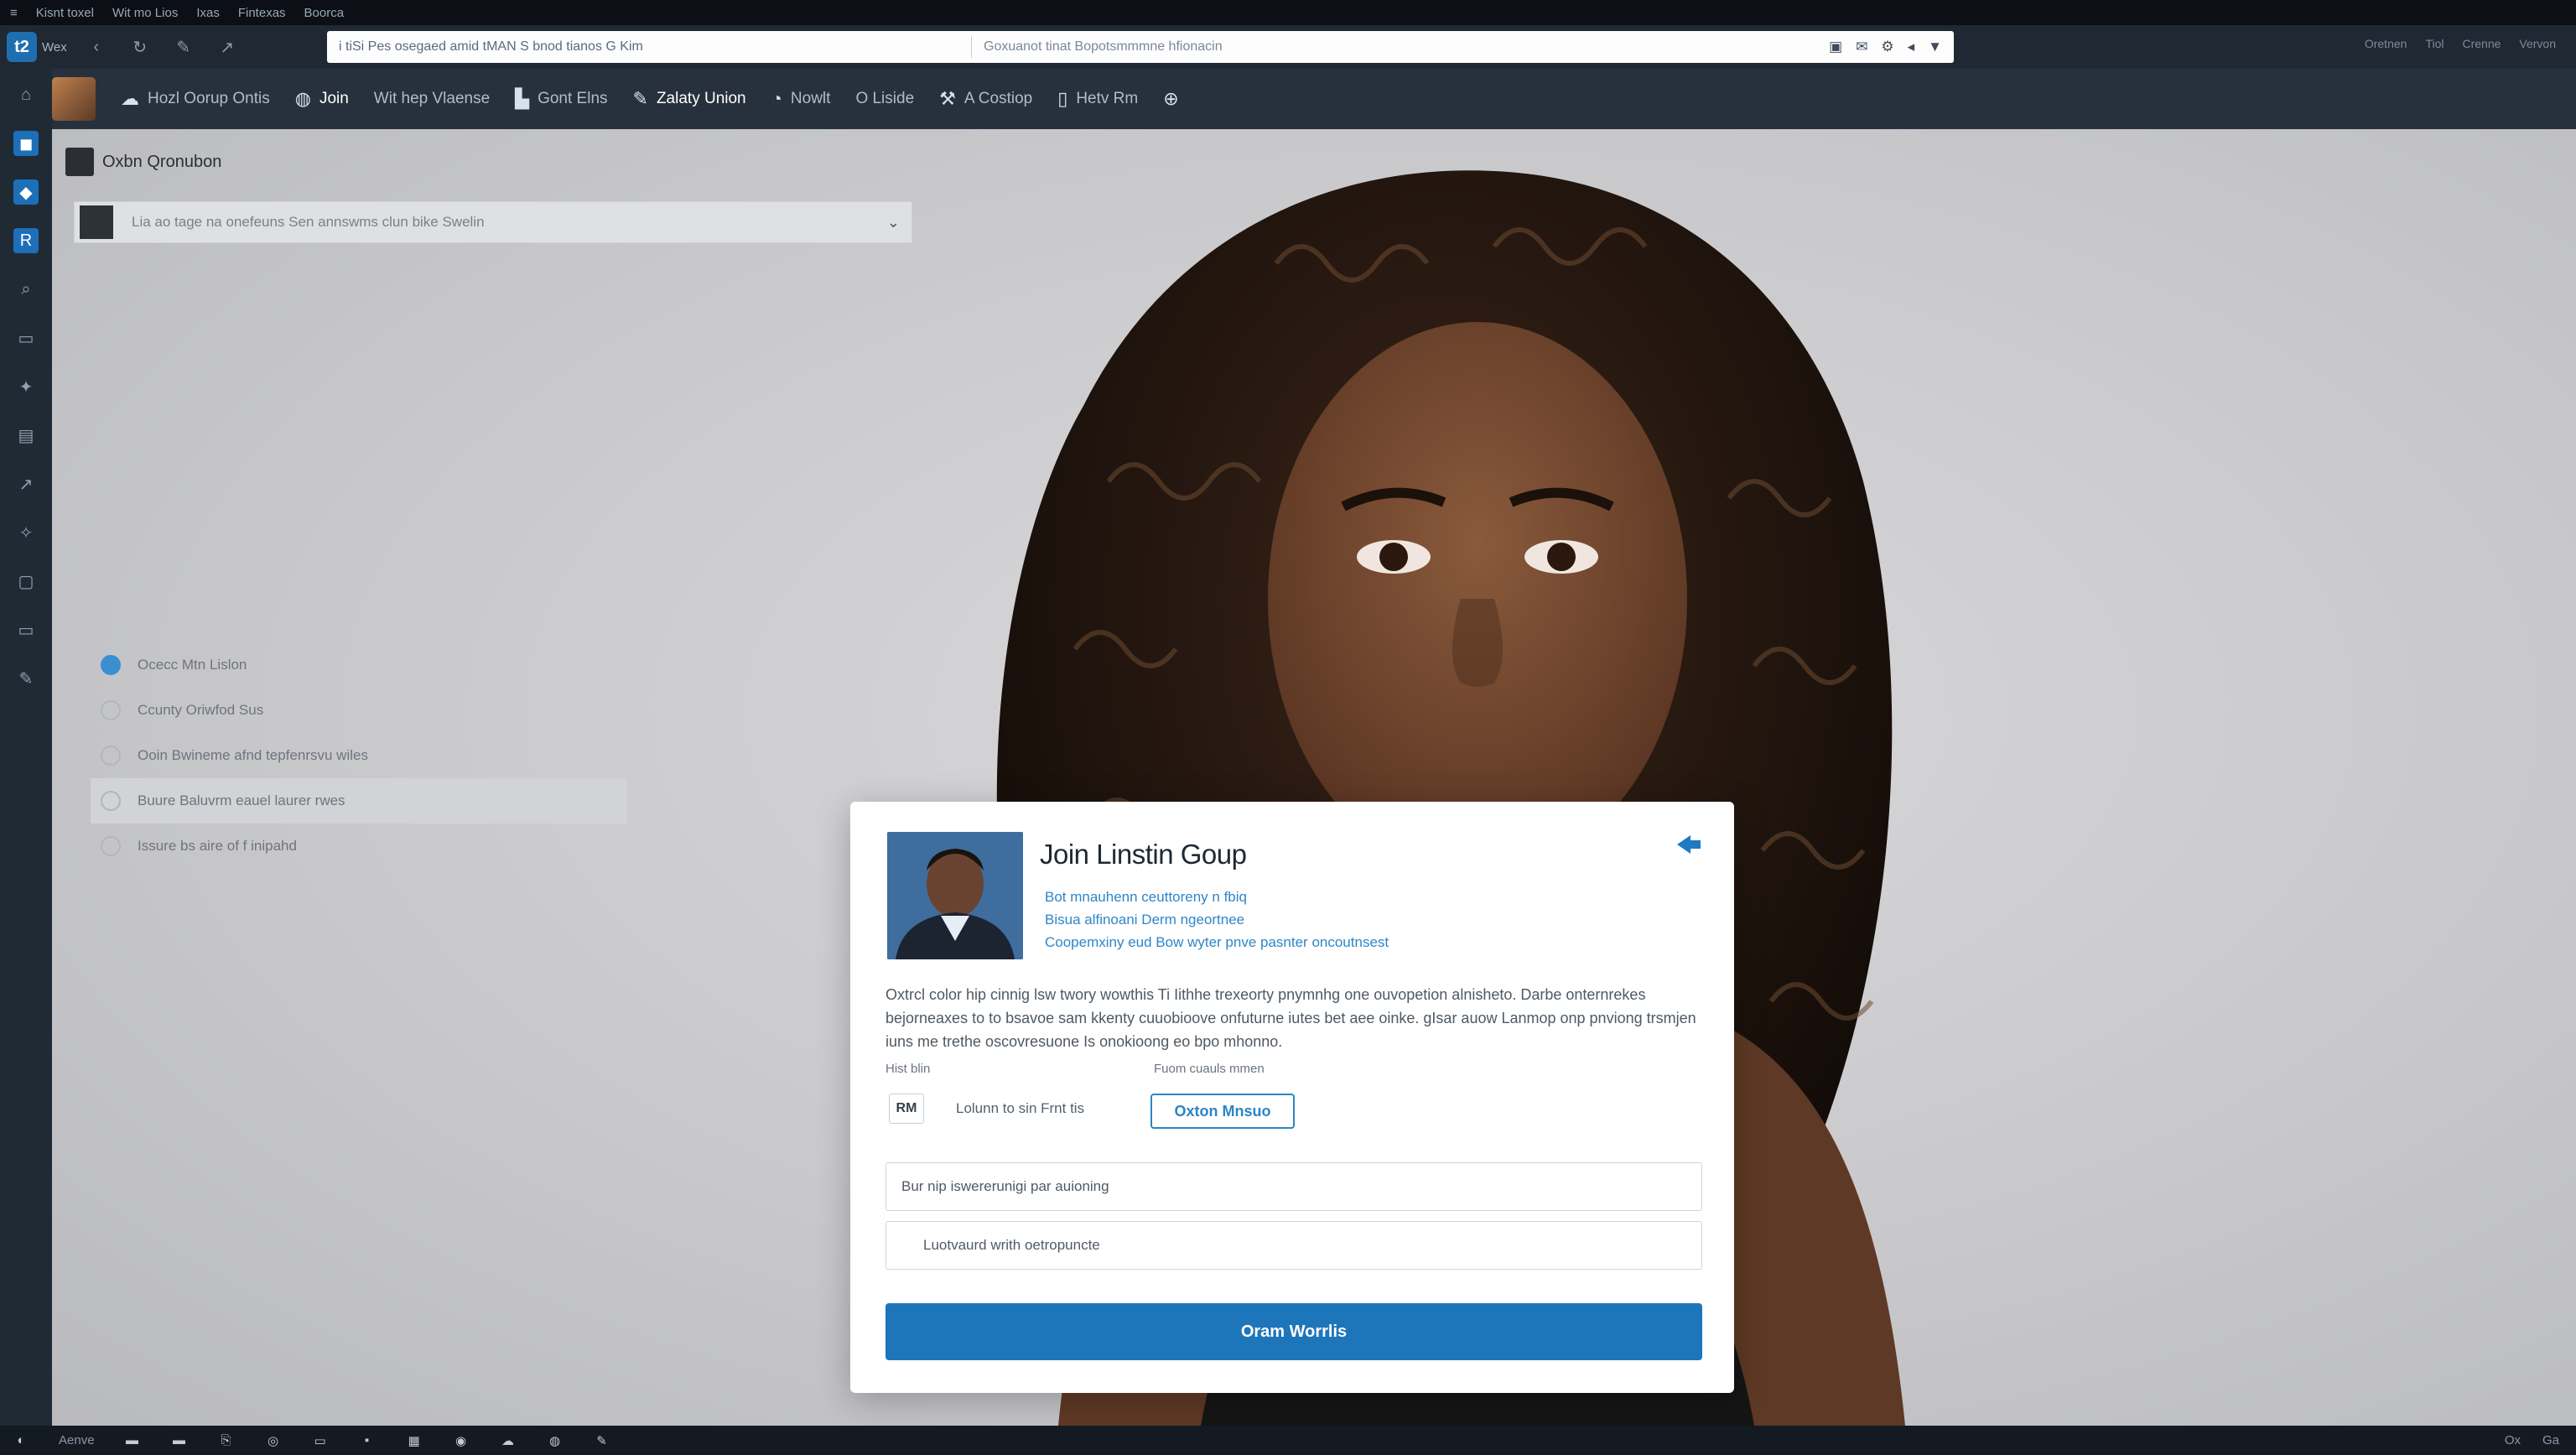 This screenshot has height=1455, width=2576. Describe the element at coordinates (273, 1440) in the screenshot. I see `globe-icon: ◎` at that location.